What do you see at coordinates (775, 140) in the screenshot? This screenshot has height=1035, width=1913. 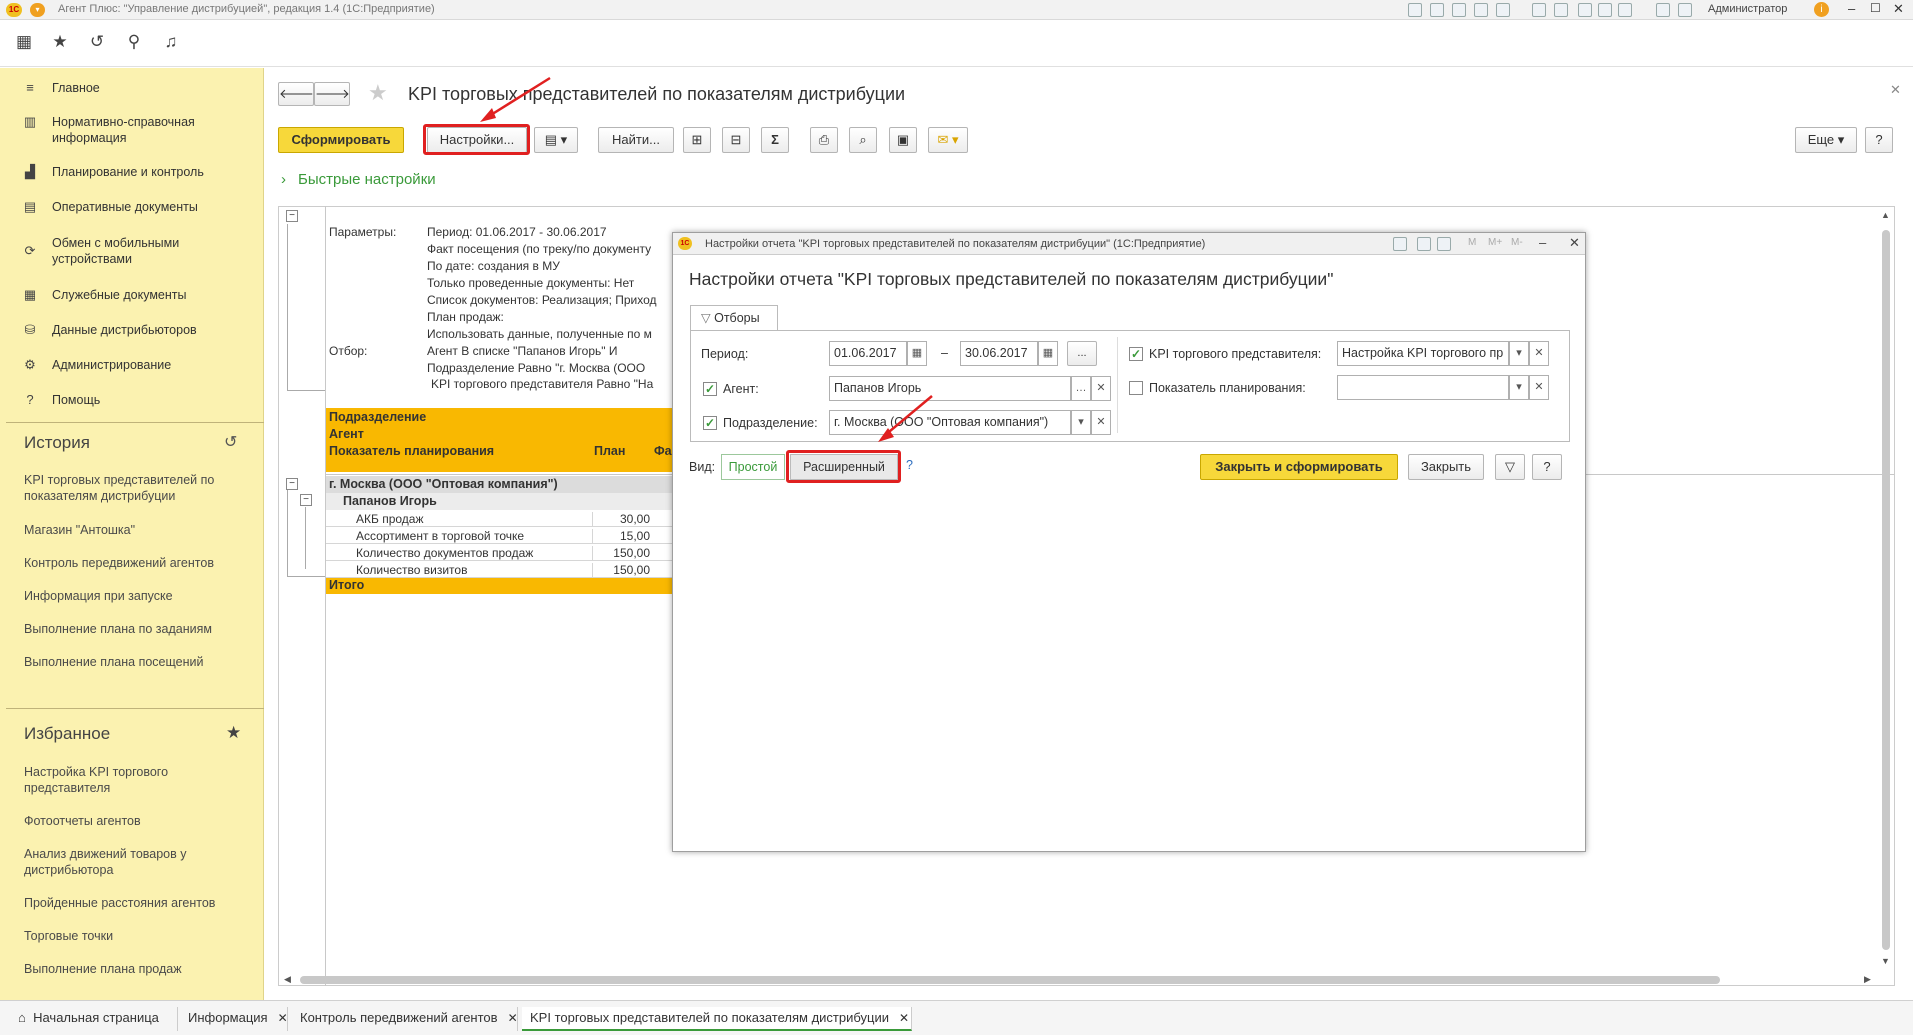 I see `sum-icon: Σ` at bounding box center [775, 140].